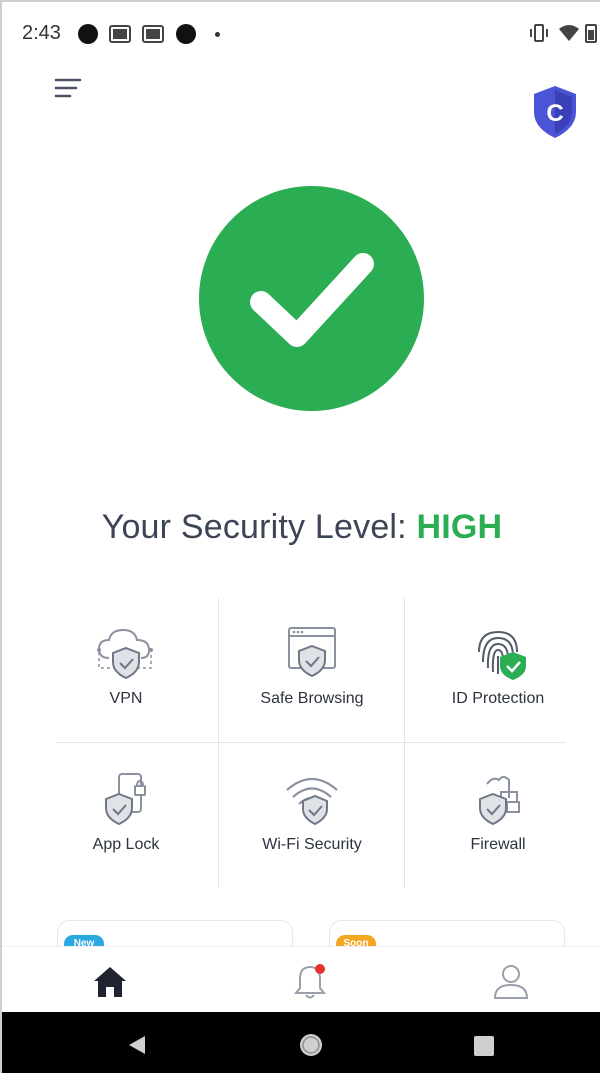 This screenshot has width=600, height=1073. What do you see at coordinates (311, 1045) in the screenshot?
I see `home-circle-icon` at bounding box center [311, 1045].